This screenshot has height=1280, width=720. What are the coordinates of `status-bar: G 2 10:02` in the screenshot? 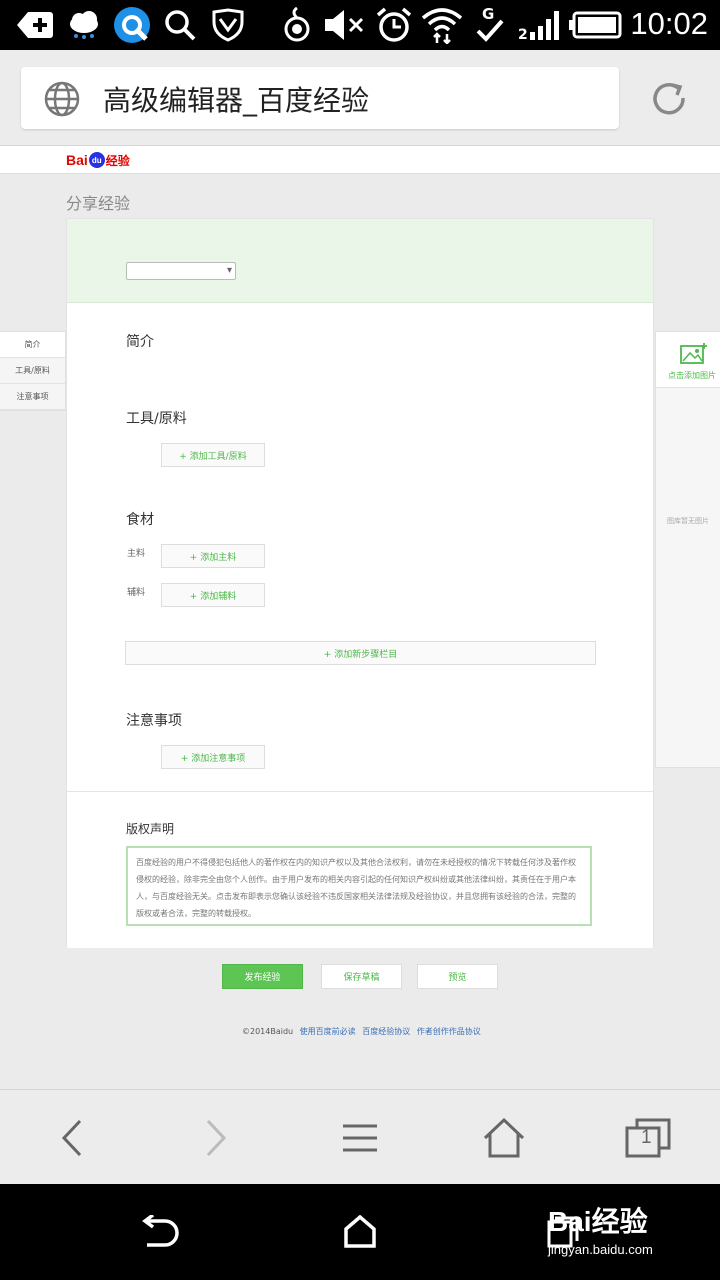 It's located at (360, 25).